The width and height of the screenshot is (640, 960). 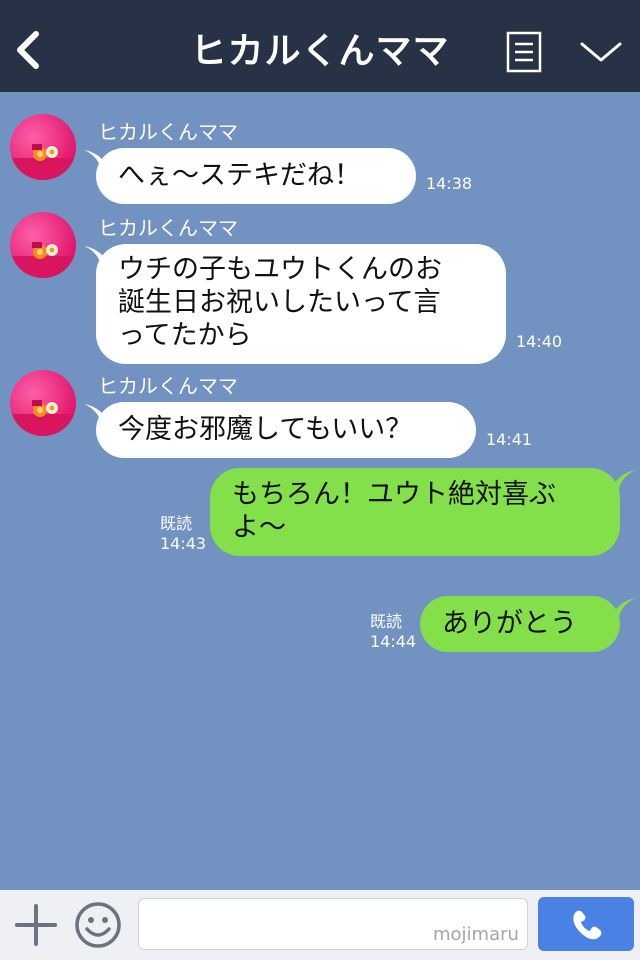 I want to click on menu-button, so click(x=524, y=52).